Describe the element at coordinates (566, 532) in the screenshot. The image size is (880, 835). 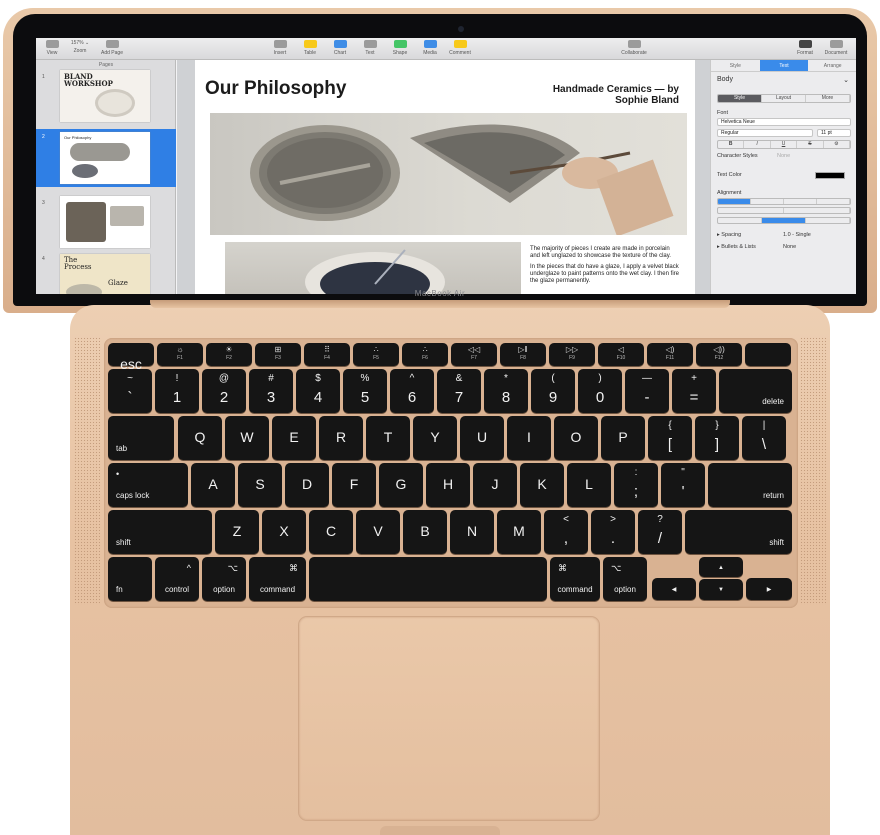
I see `key-bottom-punct-0: <,` at that location.